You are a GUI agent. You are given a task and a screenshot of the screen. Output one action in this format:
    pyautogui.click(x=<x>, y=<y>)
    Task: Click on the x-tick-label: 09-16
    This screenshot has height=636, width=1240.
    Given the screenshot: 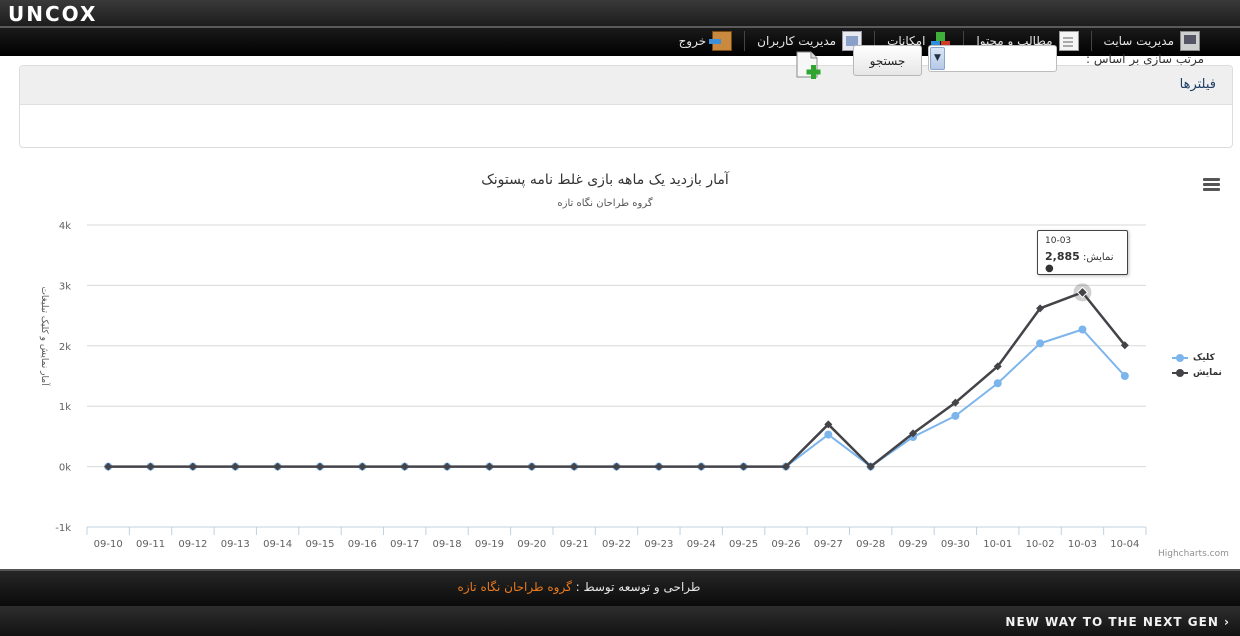 What is the action you would take?
    pyautogui.click(x=362, y=544)
    